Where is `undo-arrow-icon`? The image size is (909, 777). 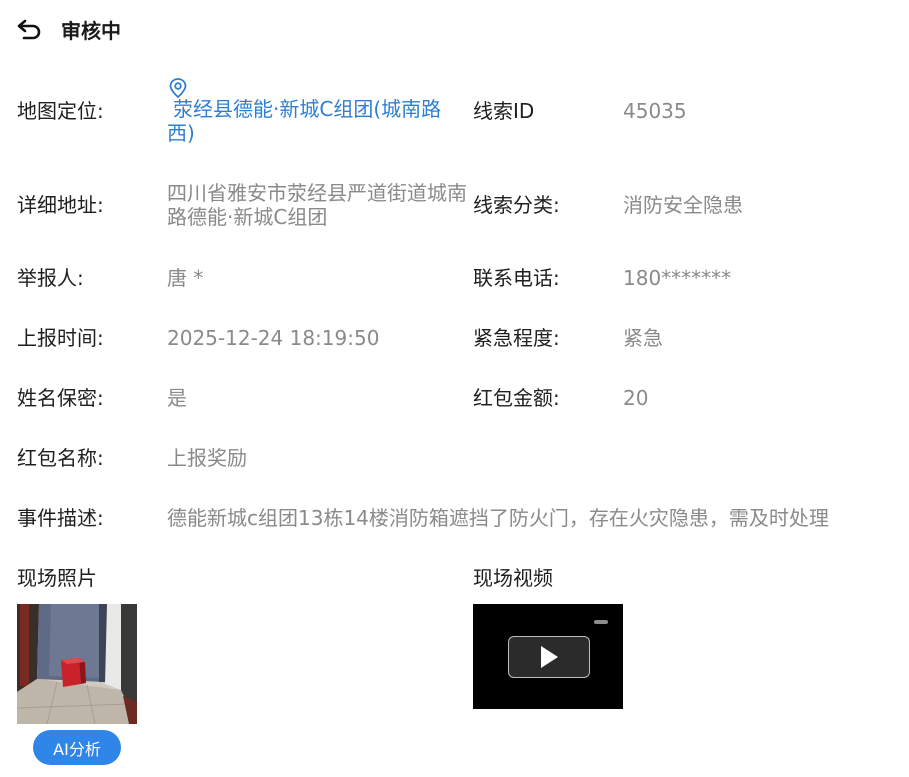 undo-arrow-icon is located at coordinates (29, 29).